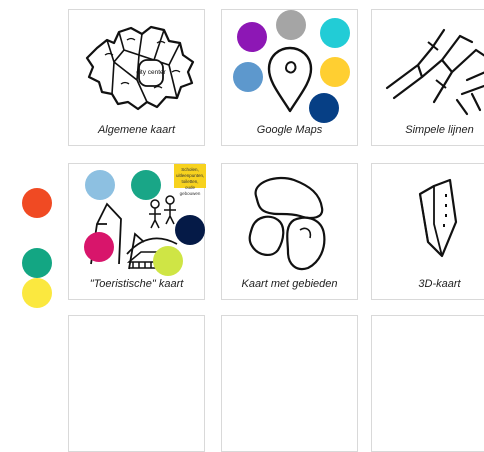 The height and width of the screenshot is (452, 484). Describe the element at coordinates (146, 185) in the screenshot. I see `teal-dot` at that location.